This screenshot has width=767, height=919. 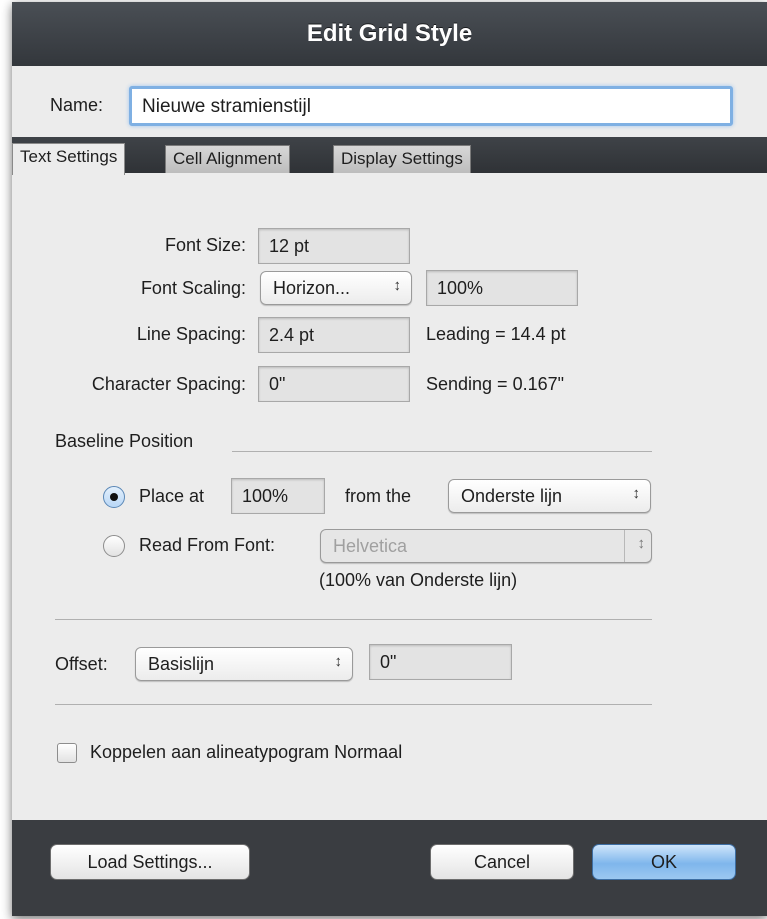 I want to click on from-the-label: from the, so click(x=378, y=496).